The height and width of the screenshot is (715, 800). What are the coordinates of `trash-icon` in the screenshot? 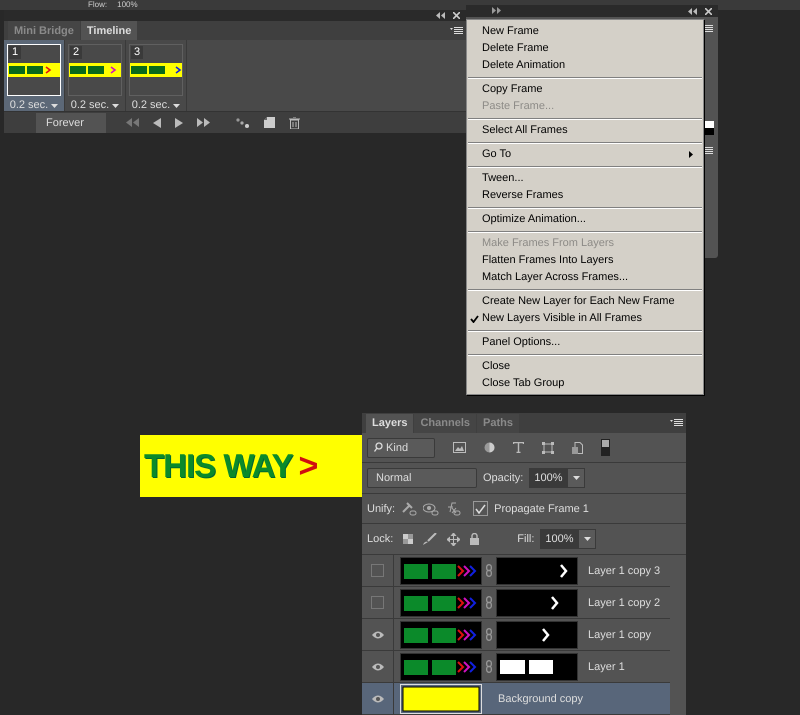 It's located at (294, 122).